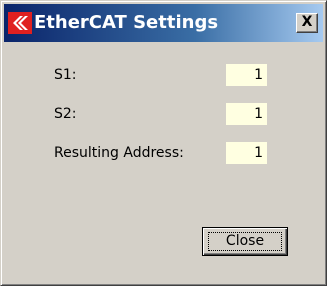 The width and height of the screenshot is (327, 286). I want to click on s2-value: 1, so click(246, 114).